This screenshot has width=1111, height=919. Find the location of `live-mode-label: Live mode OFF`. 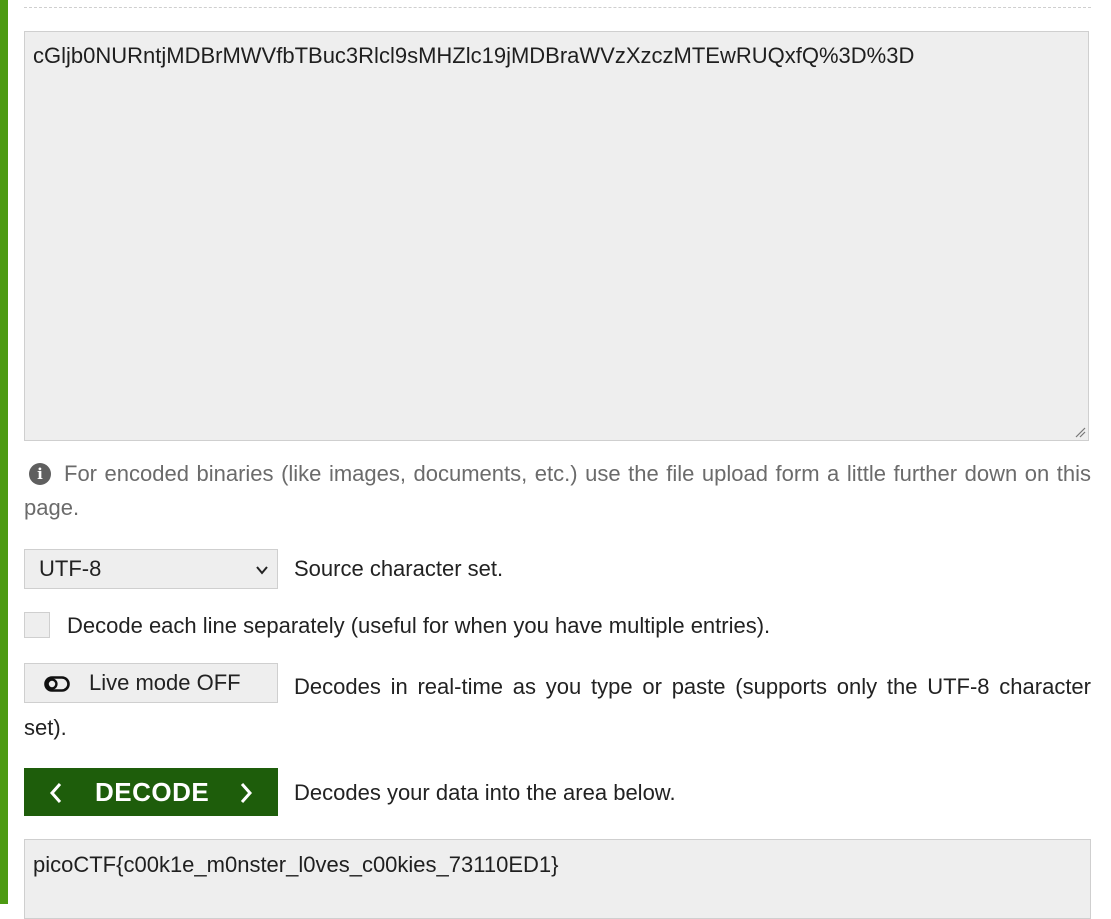

live-mode-label: Live mode OFF is located at coordinates (165, 682).